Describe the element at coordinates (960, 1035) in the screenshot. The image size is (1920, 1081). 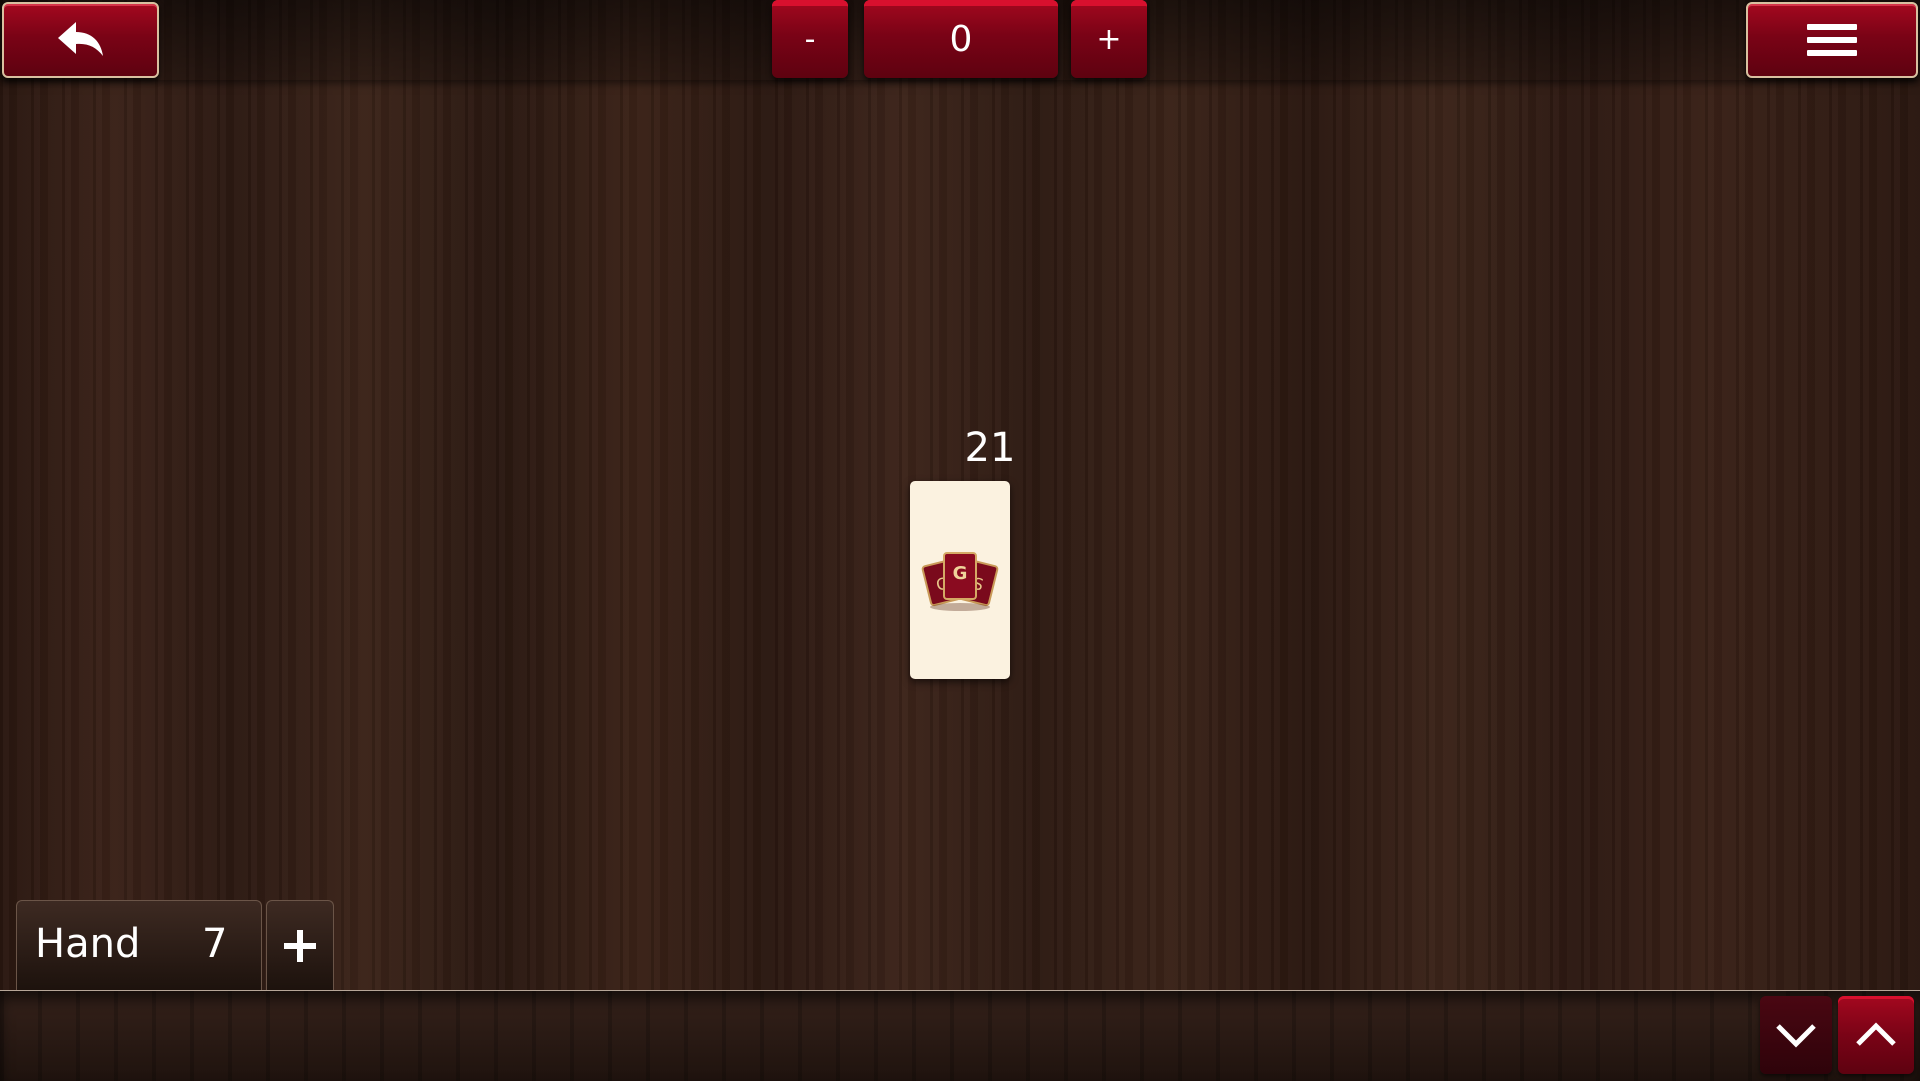
I see `hand-tray` at that location.